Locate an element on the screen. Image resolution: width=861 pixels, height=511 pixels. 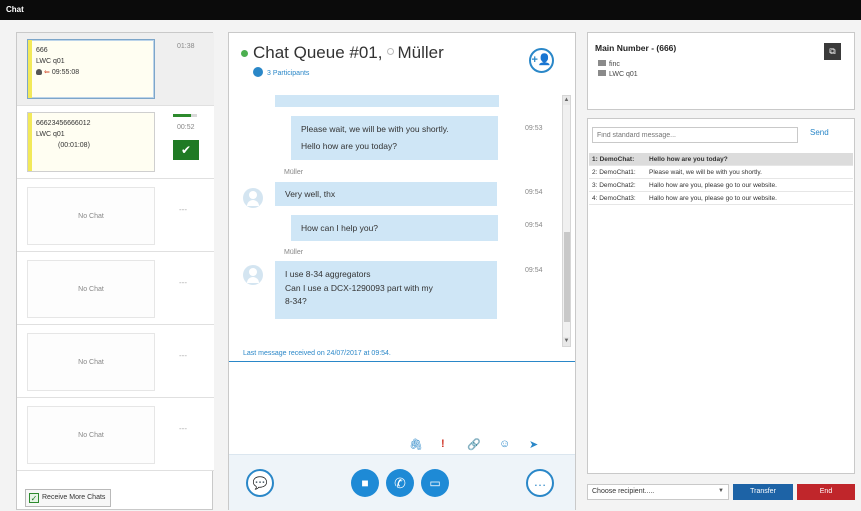
send-standard-message-button: Send is located at coordinates (819, 132).